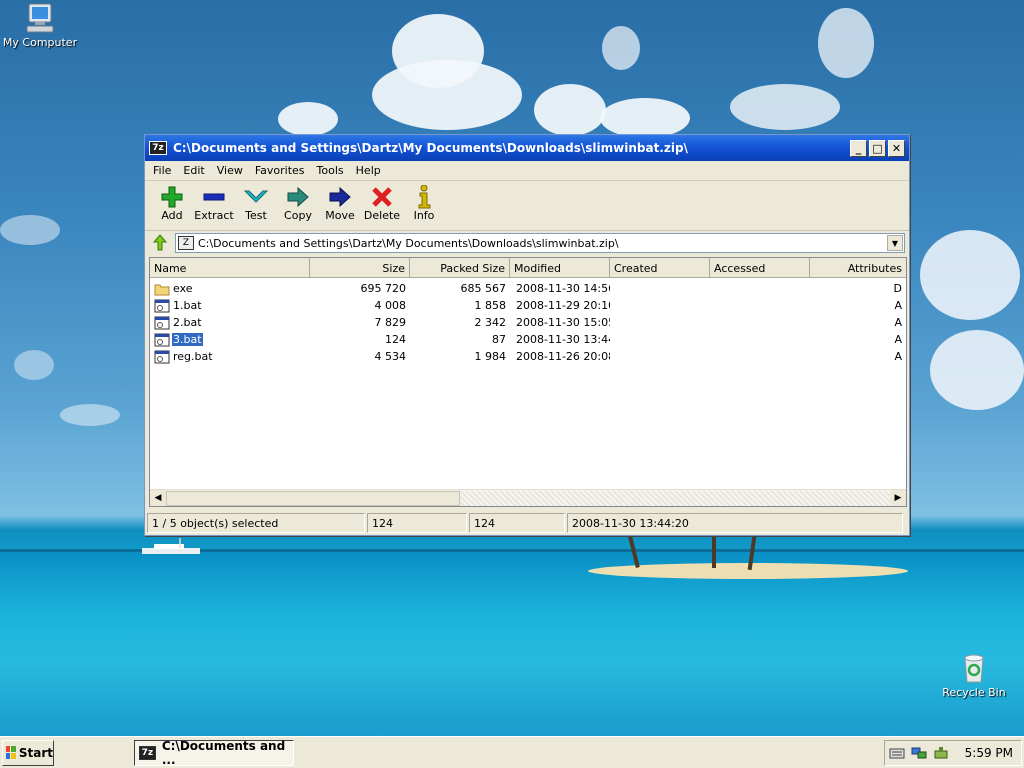 This screenshot has width=1024, height=768. I want to click on menu-tools: Tools, so click(330, 170).